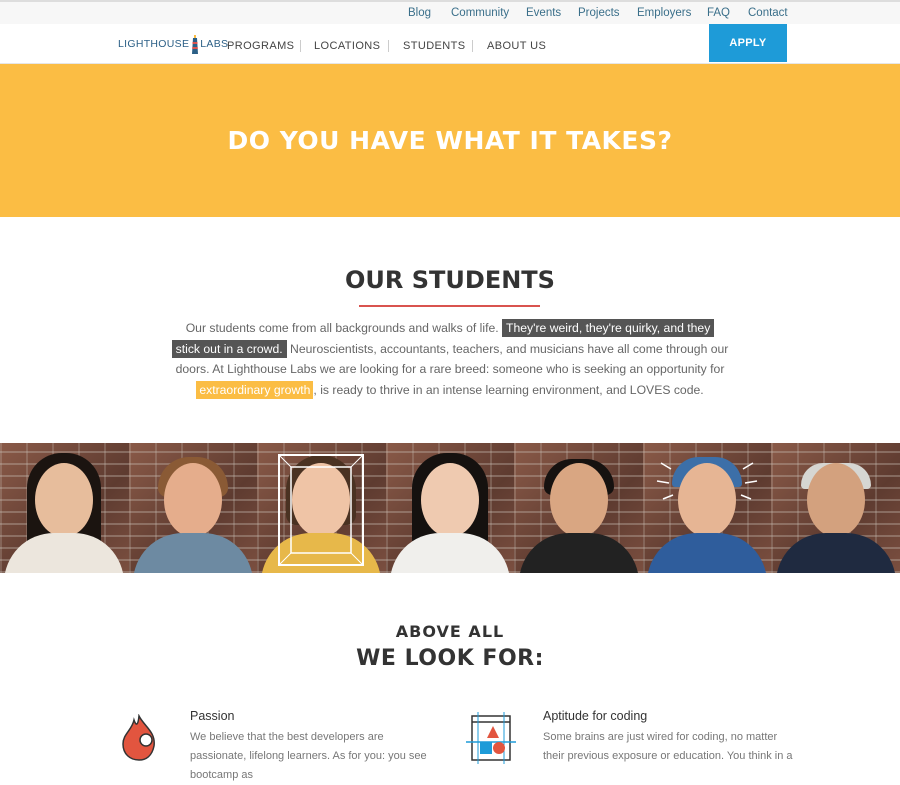  What do you see at coordinates (138, 737) in the screenshot?
I see `flame-icon` at bounding box center [138, 737].